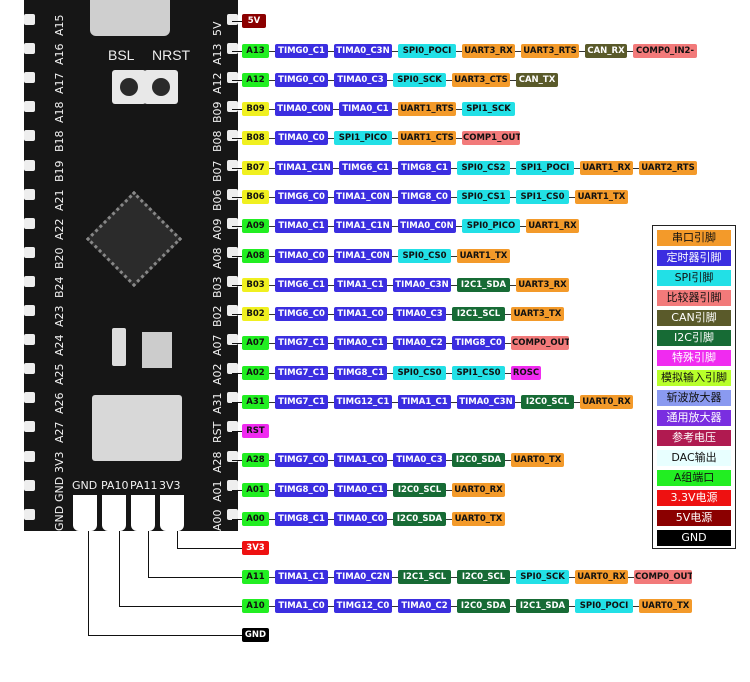  Describe the element at coordinates (255, 606) in the screenshot. I see `pin-tag: A10` at that location.